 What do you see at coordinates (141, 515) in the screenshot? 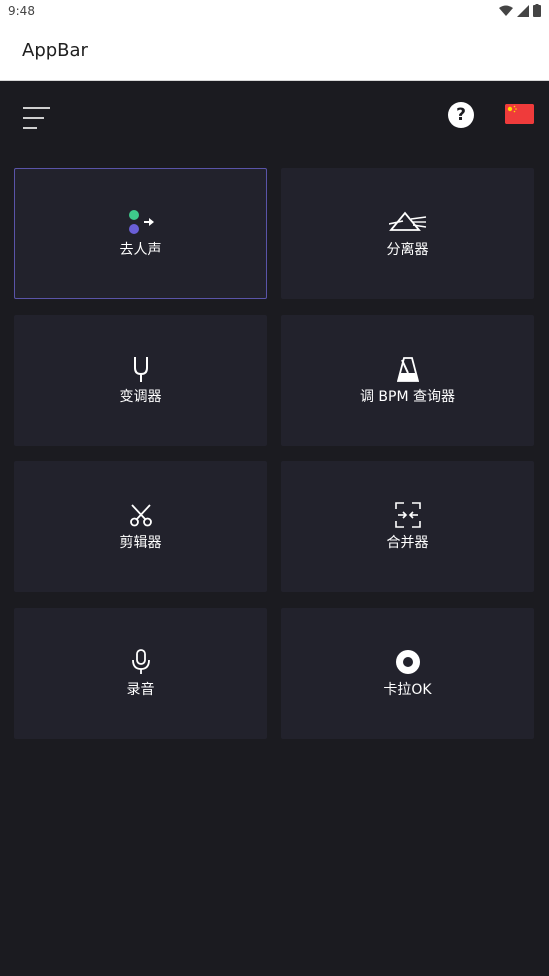
I see `scissors-icon` at bounding box center [141, 515].